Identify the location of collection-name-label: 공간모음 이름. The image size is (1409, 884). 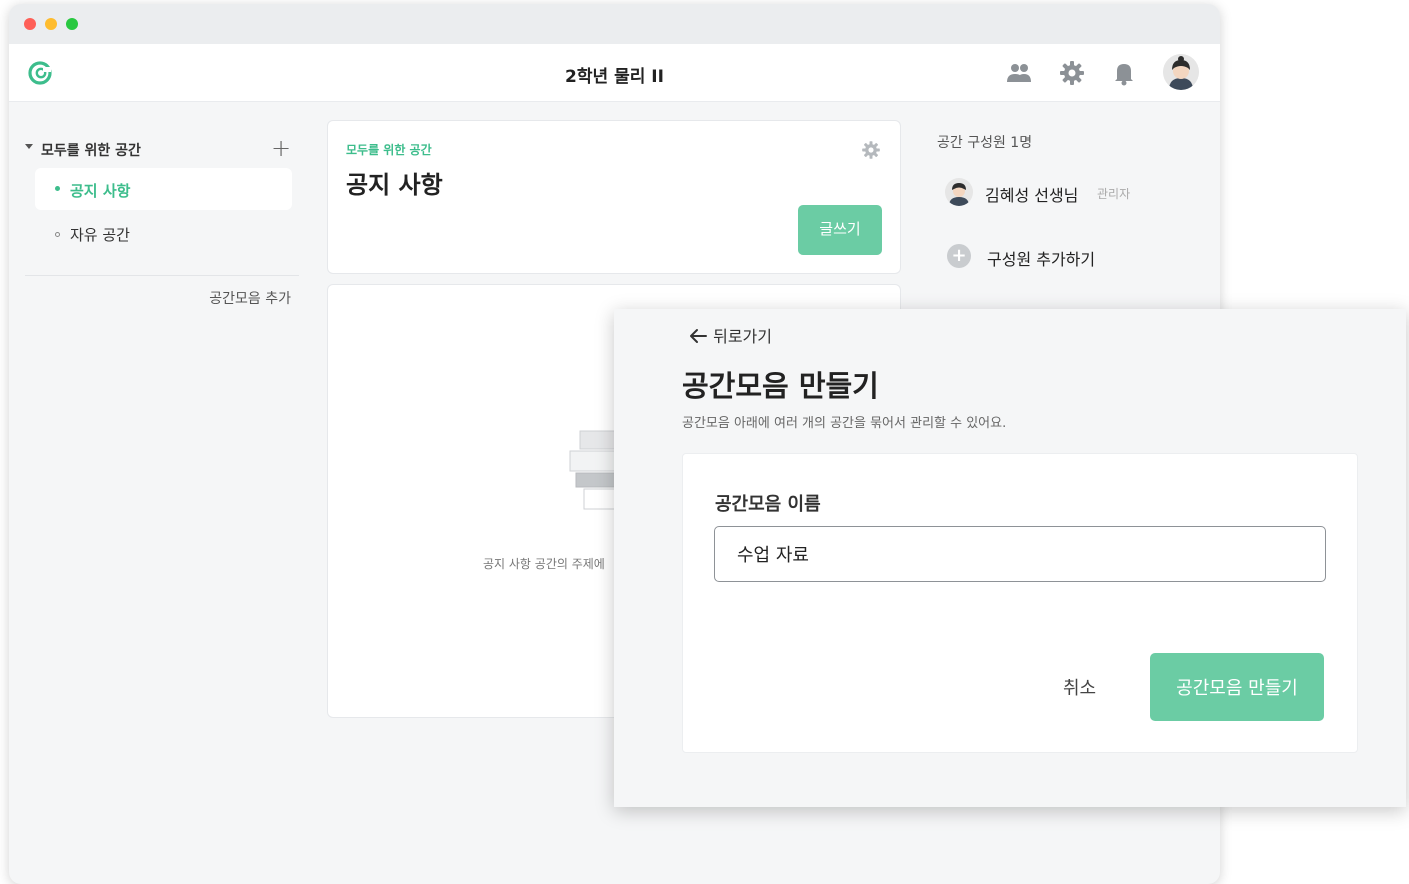
(768, 504).